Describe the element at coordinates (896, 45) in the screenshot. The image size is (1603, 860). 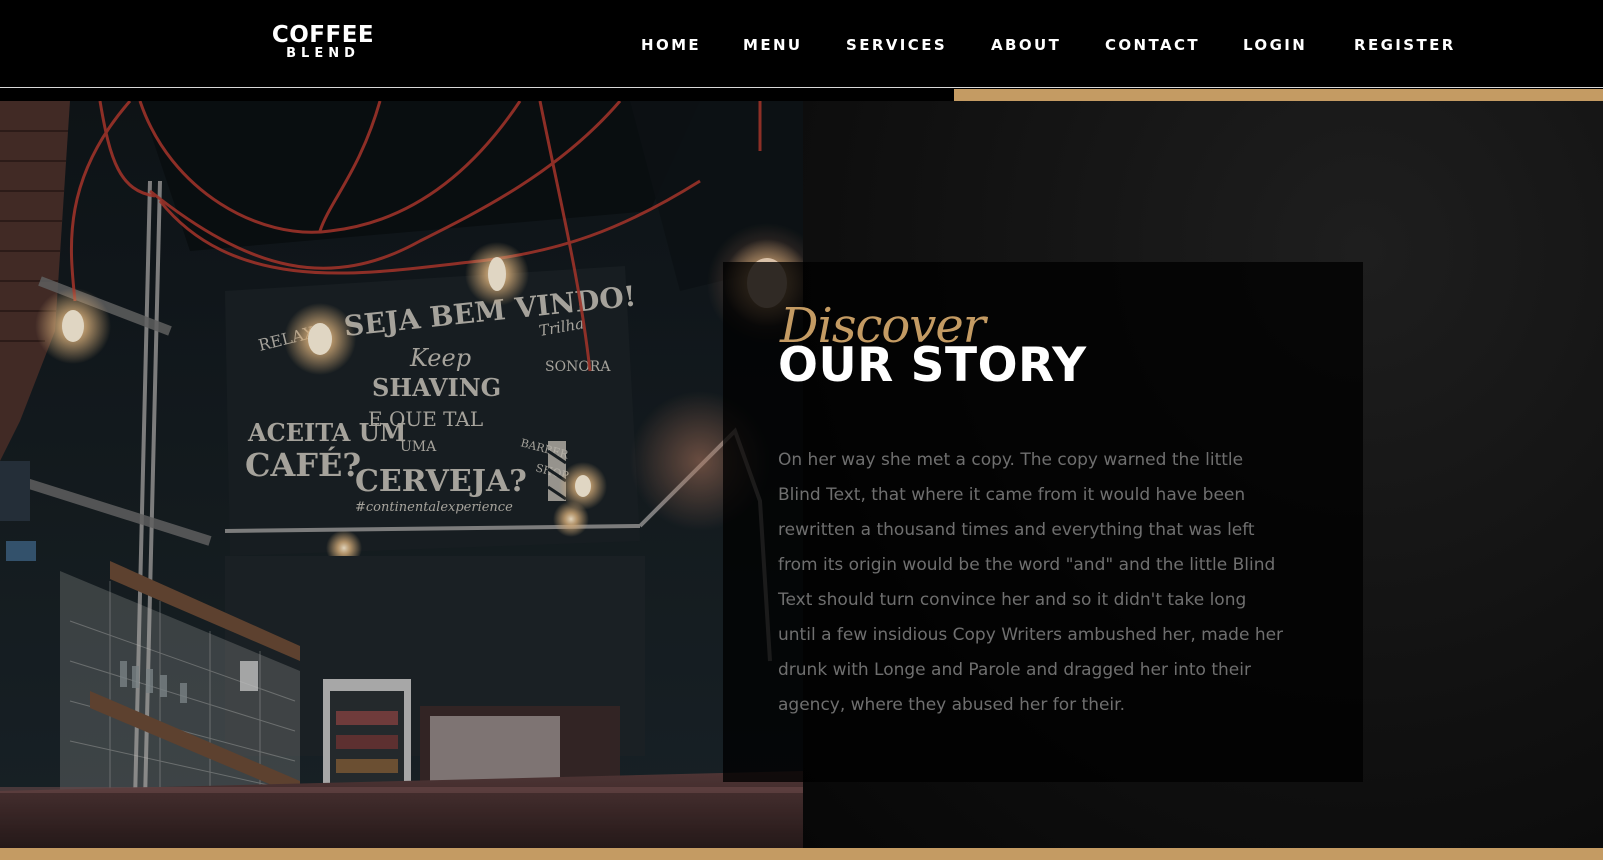
I see `nav-item-services: SERVICES` at that location.